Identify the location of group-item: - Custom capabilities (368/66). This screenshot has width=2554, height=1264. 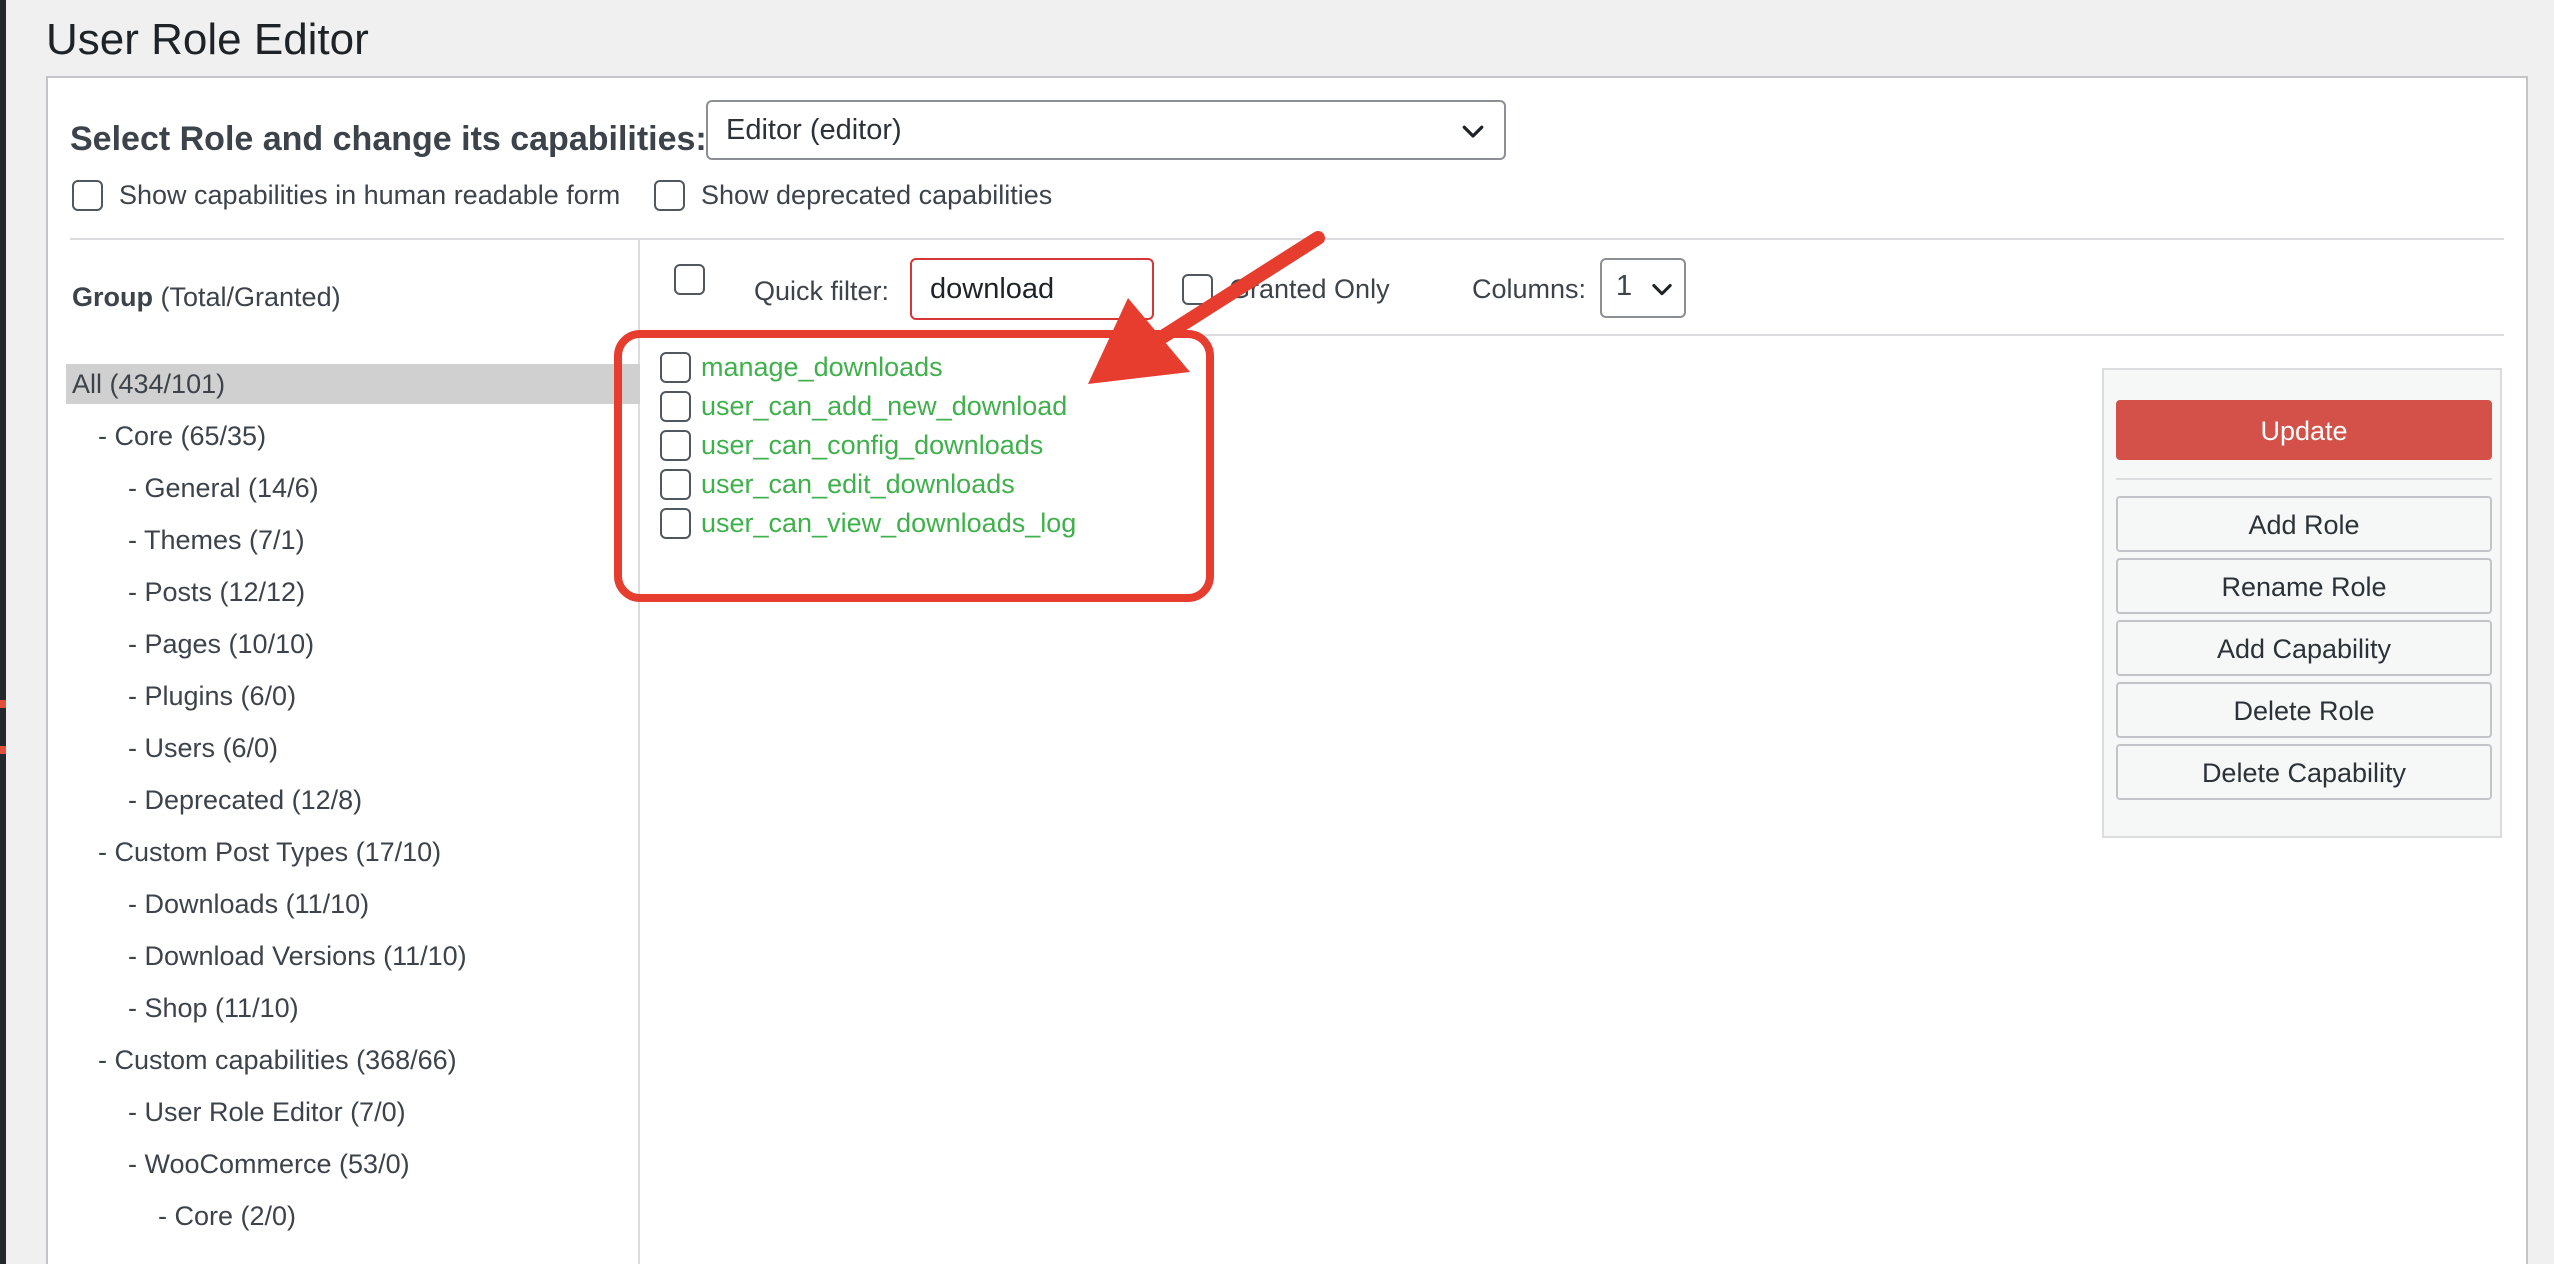
(353, 1066).